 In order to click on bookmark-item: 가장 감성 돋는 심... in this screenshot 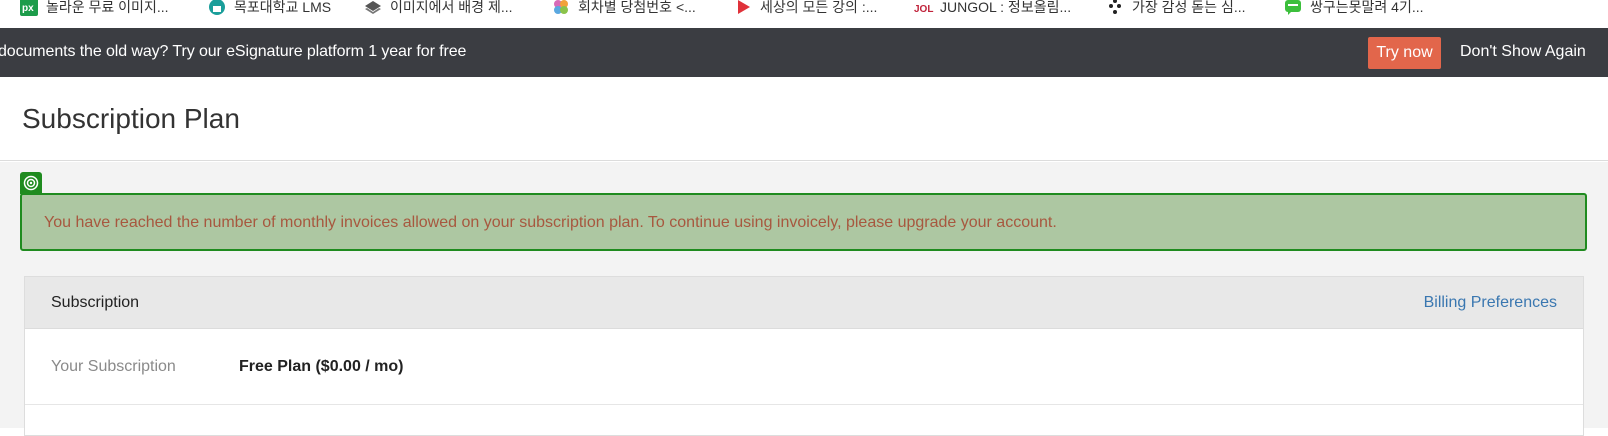, I will do `click(1176, 9)`.